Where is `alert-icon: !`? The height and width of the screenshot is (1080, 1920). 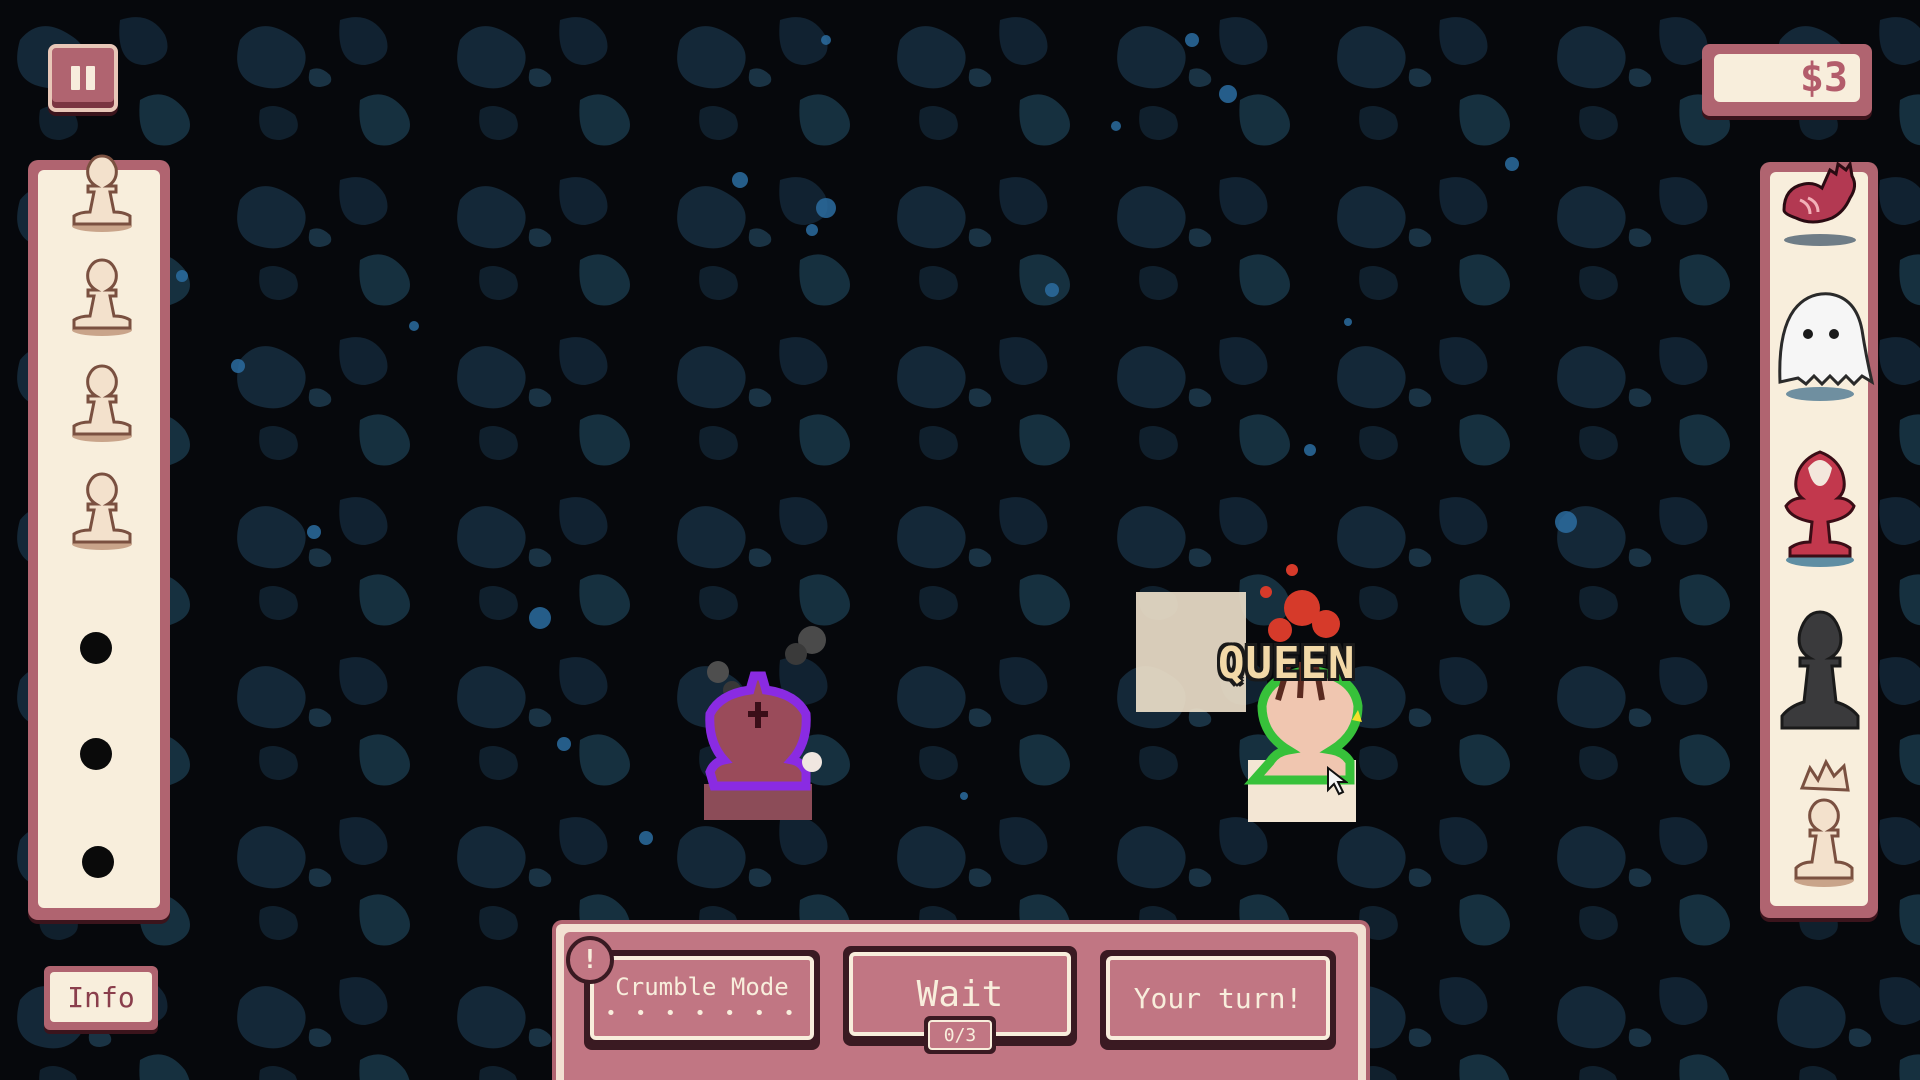 alert-icon: ! is located at coordinates (590, 960).